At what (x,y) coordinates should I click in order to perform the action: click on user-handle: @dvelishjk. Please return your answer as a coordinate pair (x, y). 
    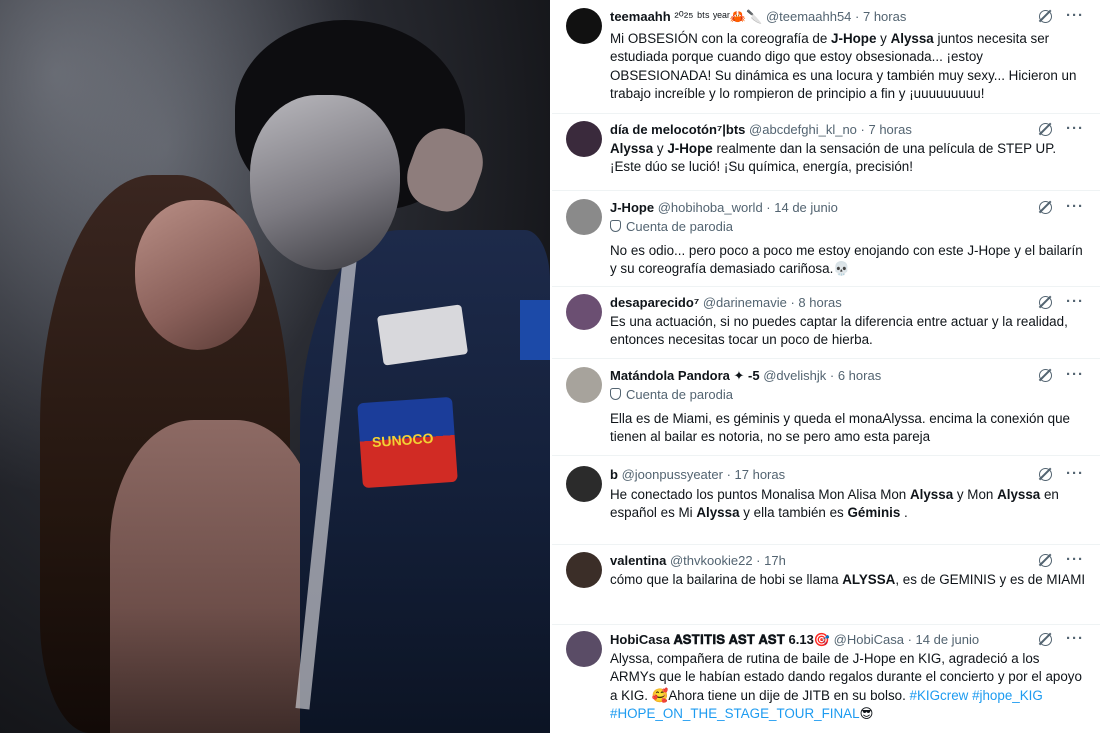
    Looking at the image, I should click on (794, 375).